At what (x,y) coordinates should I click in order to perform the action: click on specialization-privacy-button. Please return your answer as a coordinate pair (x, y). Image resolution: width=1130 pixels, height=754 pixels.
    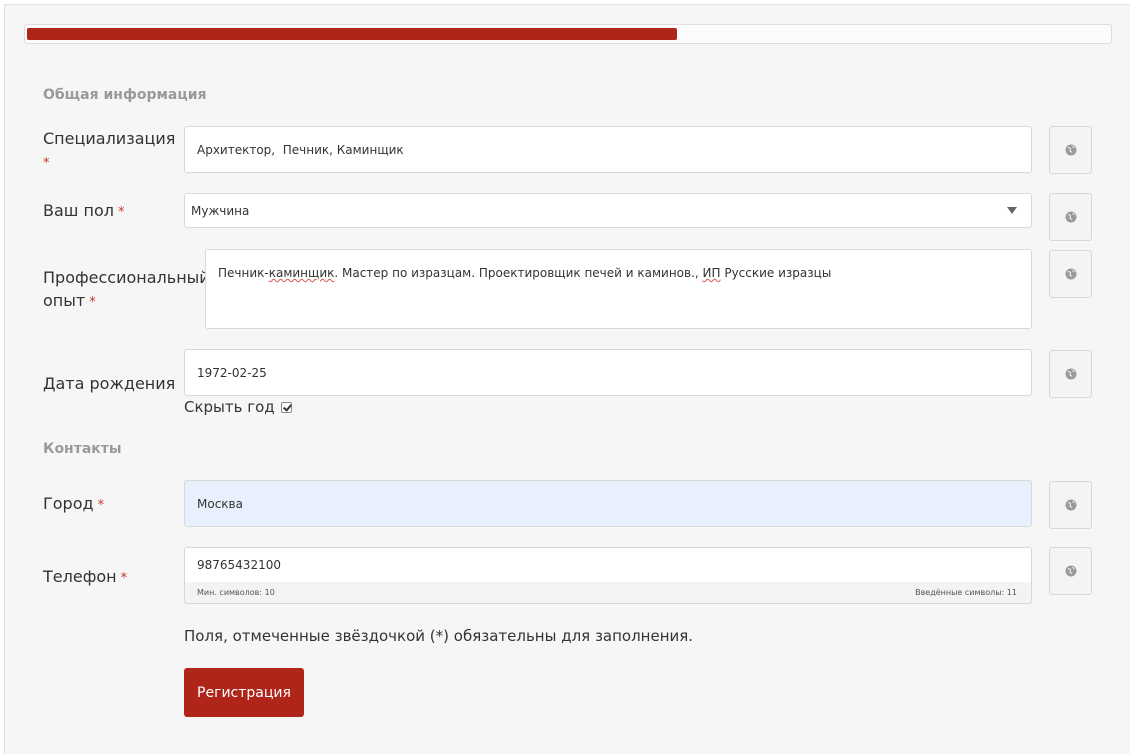
    Looking at the image, I should click on (1070, 150).